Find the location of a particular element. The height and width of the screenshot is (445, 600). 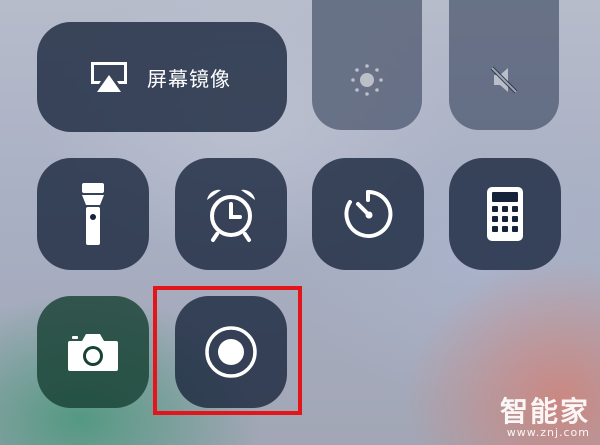

watermark: 智能家 www.znj.com is located at coordinates (545, 418).